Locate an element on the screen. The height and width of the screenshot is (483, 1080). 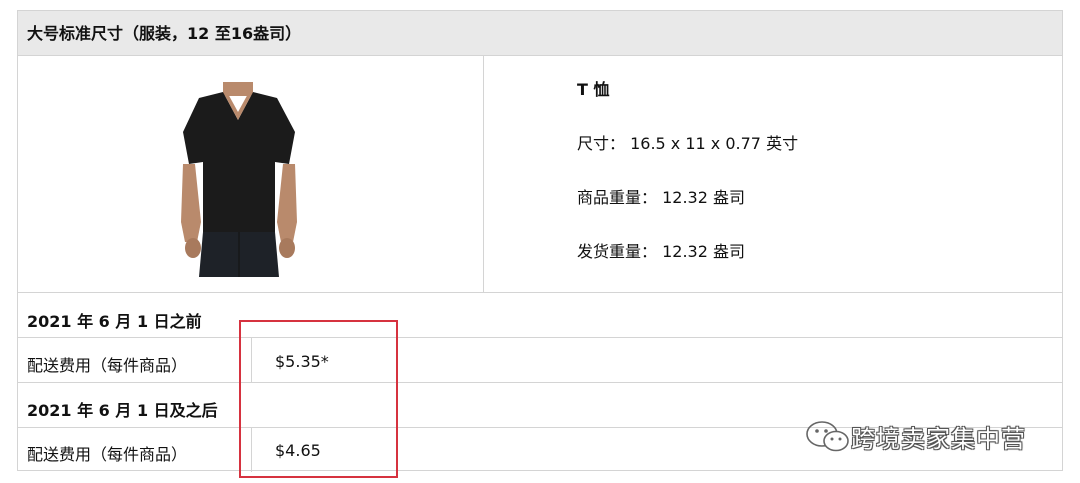
table-header: 大号标准尺寸（服装，12 至16盎司） is located at coordinates (540, 33).